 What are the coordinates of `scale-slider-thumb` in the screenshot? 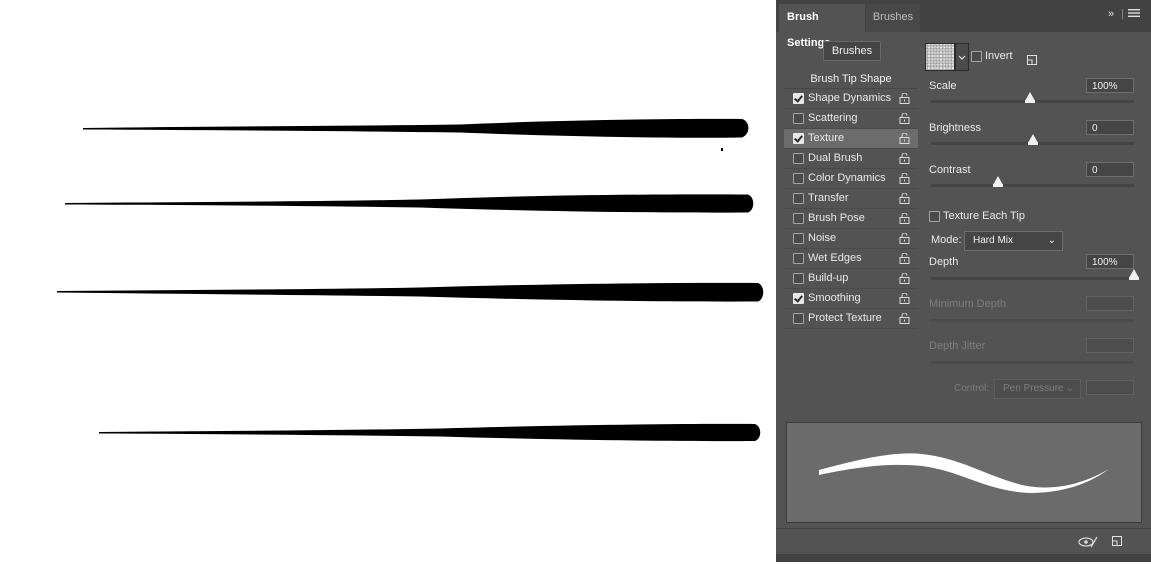 It's located at (1030, 97).